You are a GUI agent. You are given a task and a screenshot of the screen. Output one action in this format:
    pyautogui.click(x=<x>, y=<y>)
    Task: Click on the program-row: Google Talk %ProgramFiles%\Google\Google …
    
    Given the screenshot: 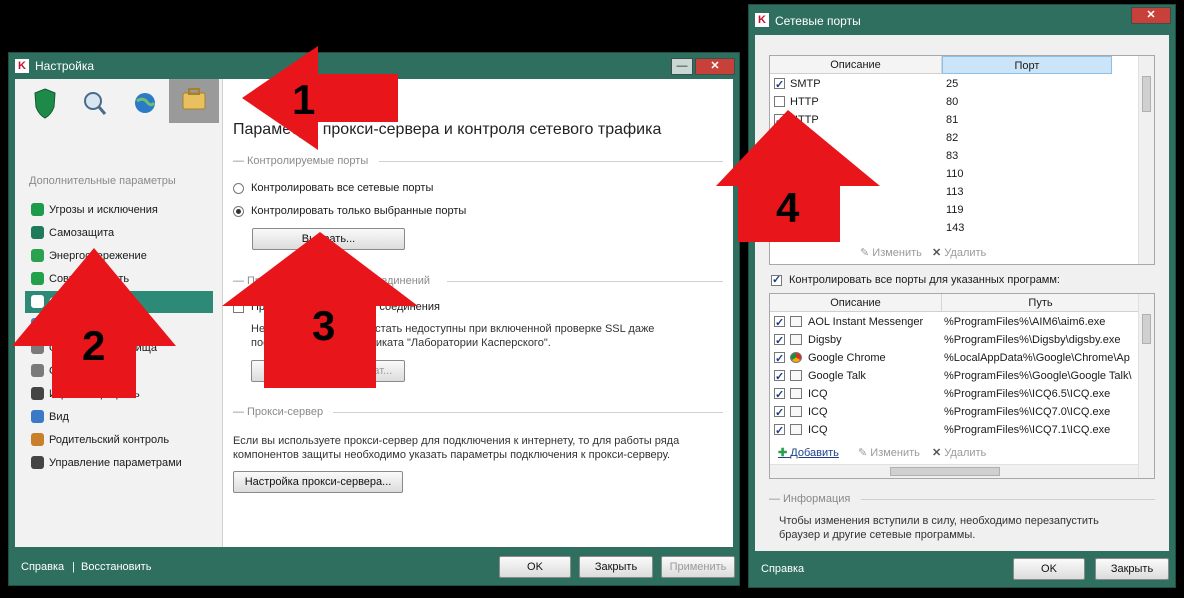 What is the action you would take?
    pyautogui.click(x=962, y=376)
    